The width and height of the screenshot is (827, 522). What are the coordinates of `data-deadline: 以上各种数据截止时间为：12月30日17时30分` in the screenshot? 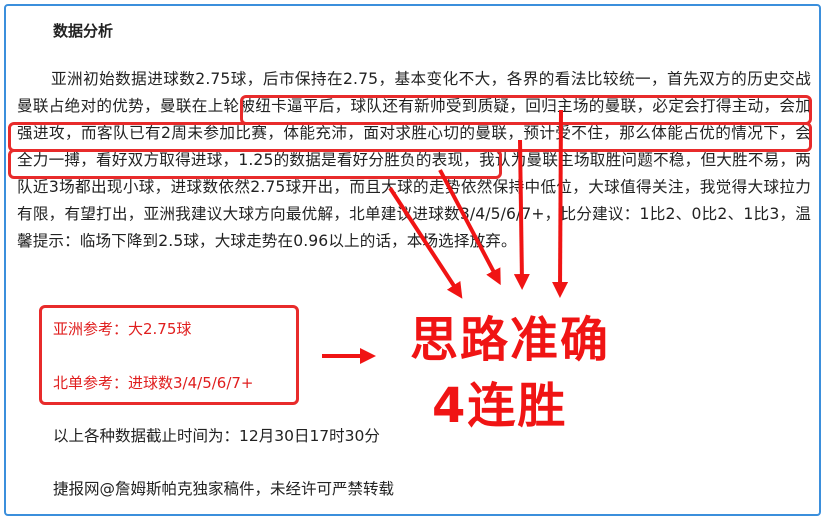 It's located at (216, 436).